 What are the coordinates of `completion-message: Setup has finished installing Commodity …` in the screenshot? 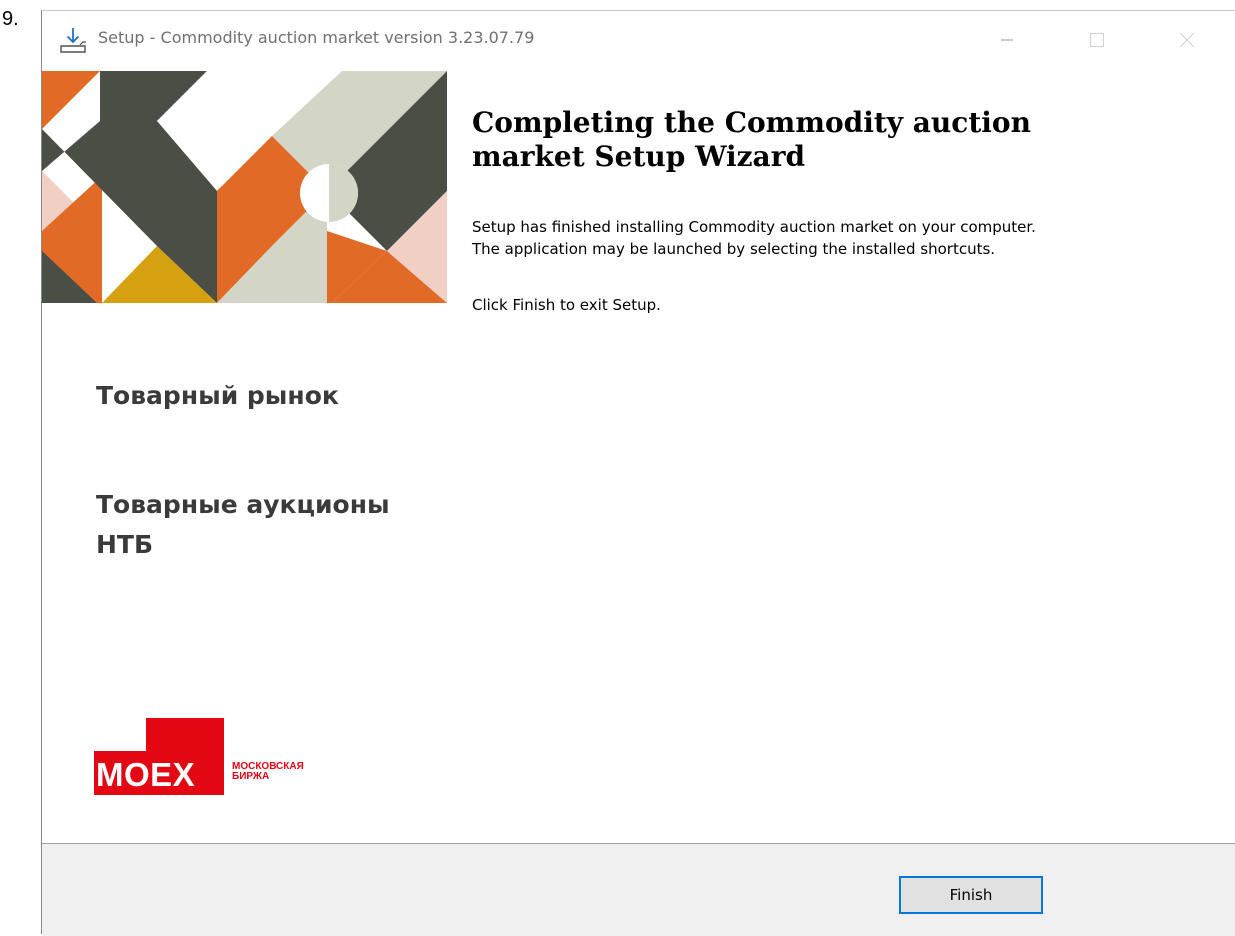 It's located at (842, 238).